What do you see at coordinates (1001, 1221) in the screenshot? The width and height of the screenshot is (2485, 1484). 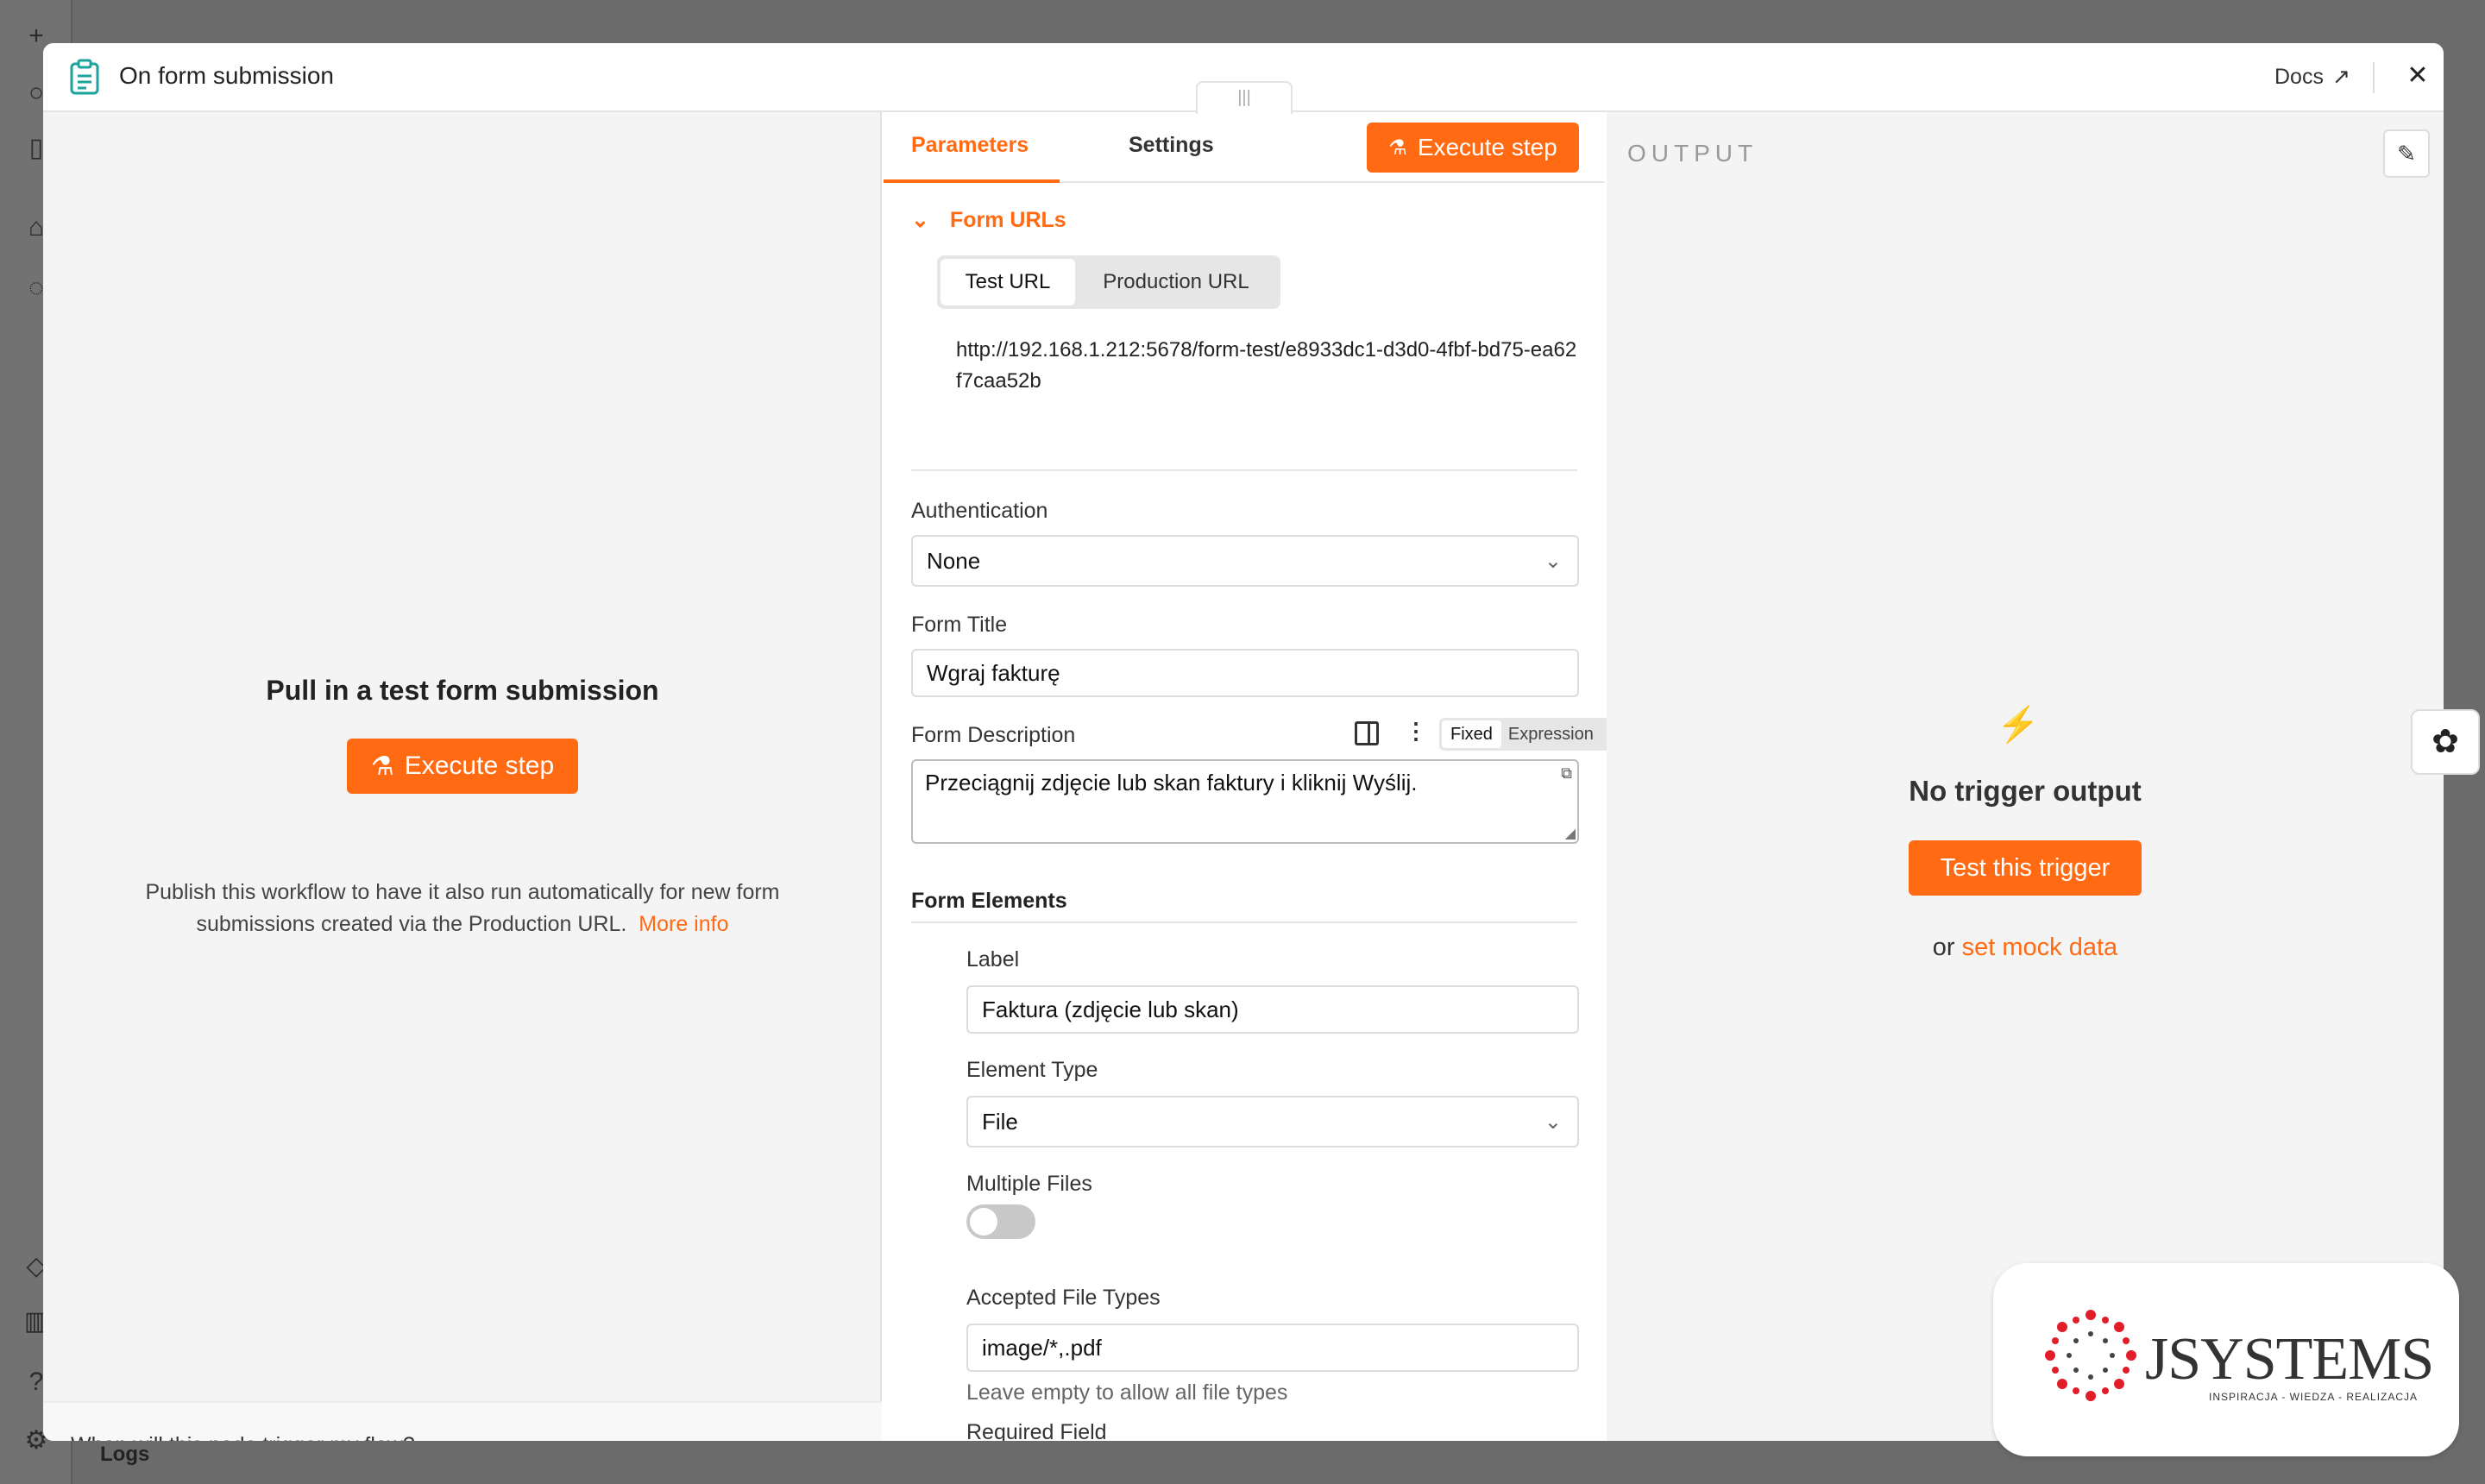 I see `multiple-files-toggle` at bounding box center [1001, 1221].